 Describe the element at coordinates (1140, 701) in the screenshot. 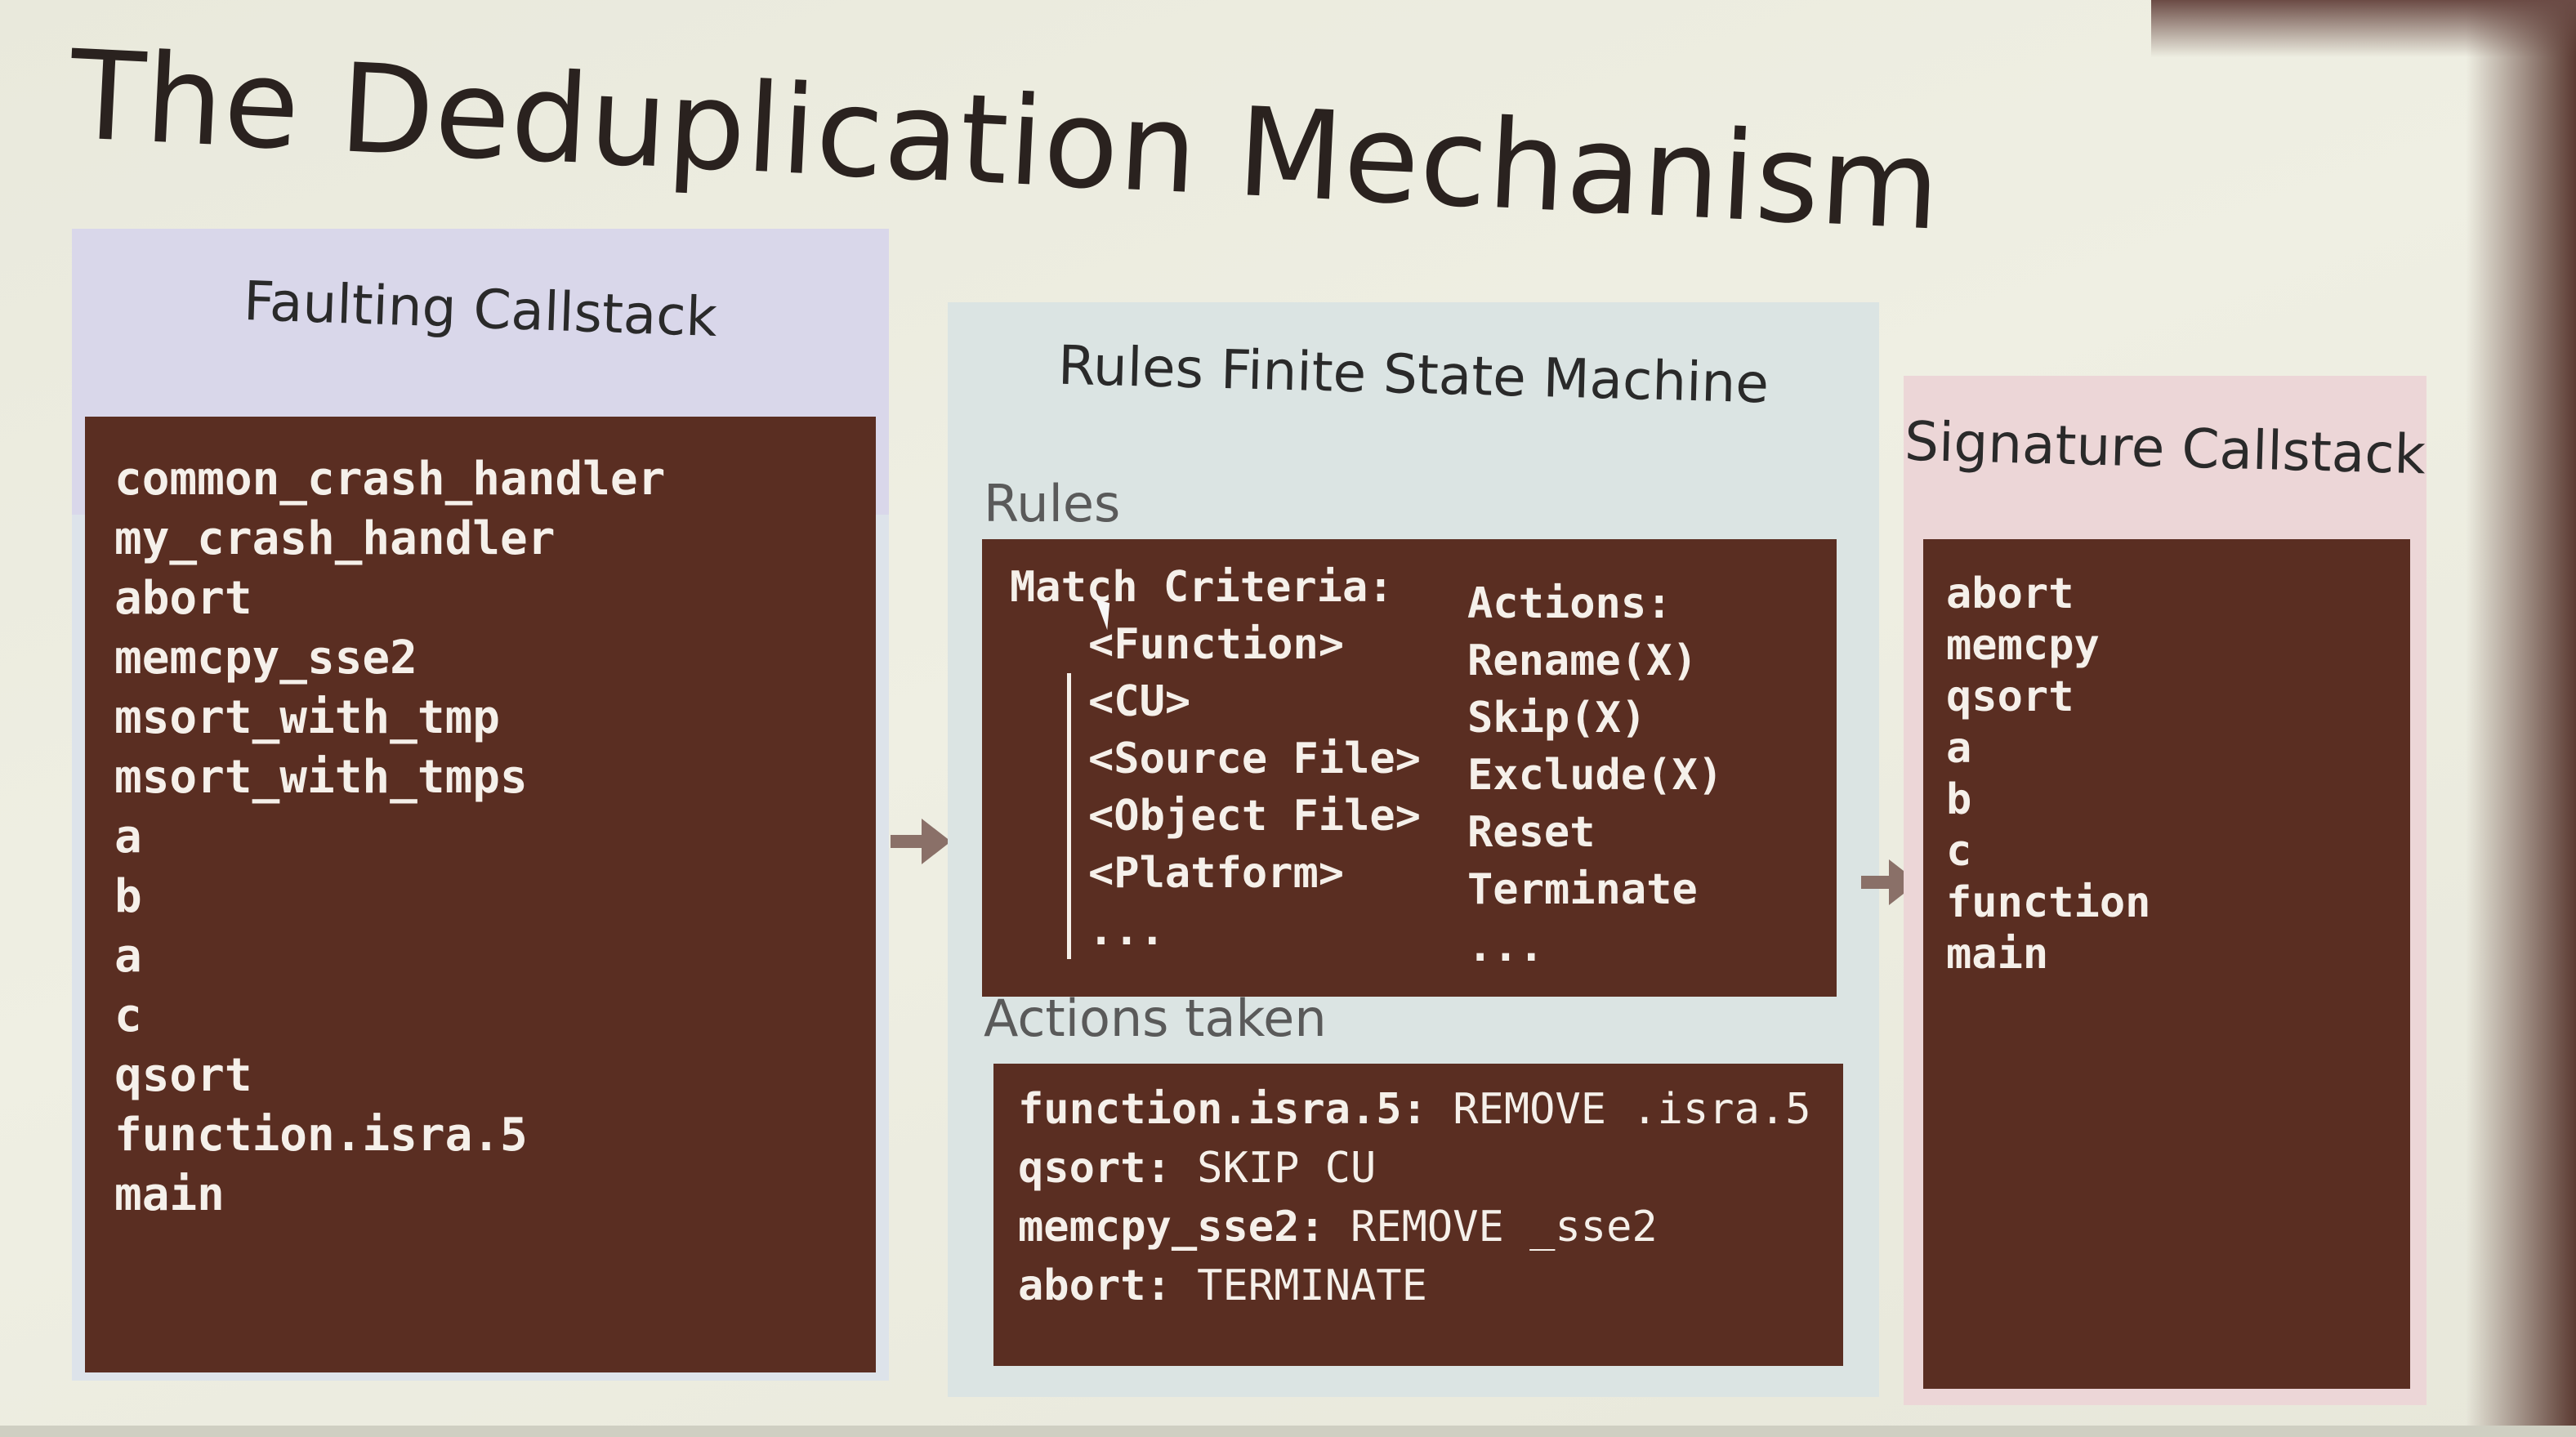

I see `match-criterion: <CU>` at that location.